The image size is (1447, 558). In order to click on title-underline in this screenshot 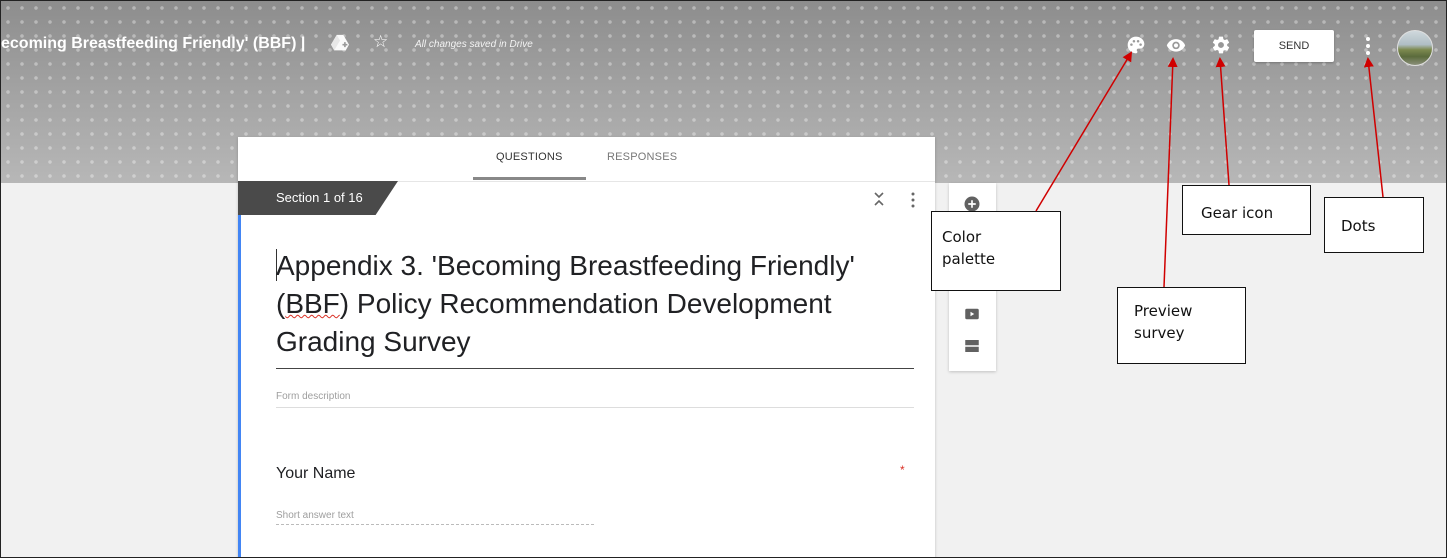, I will do `click(595, 368)`.